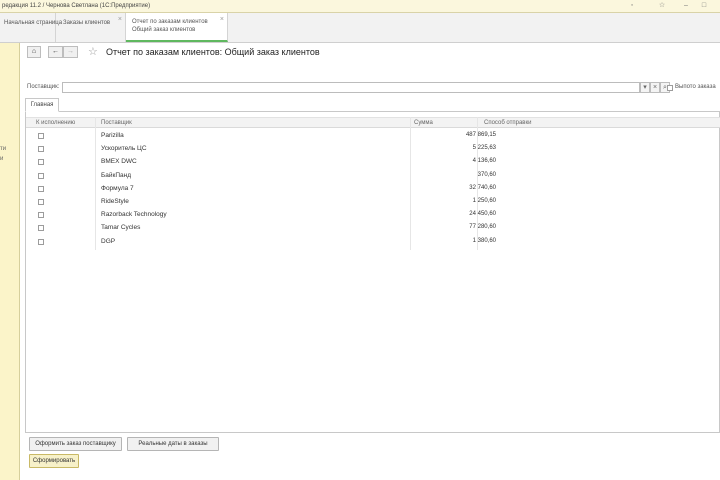 This screenshot has height=480, width=720. What do you see at coordinates (91, 27) in the screenshot?
I see `tab-customer-orders: Заказы клиентов ×` at bounding box center [91, 27].